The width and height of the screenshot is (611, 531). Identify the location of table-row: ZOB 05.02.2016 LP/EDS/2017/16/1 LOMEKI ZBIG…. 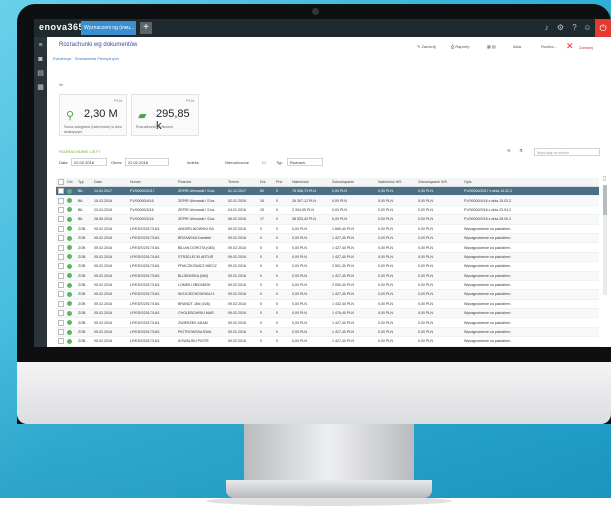
(327, 285).